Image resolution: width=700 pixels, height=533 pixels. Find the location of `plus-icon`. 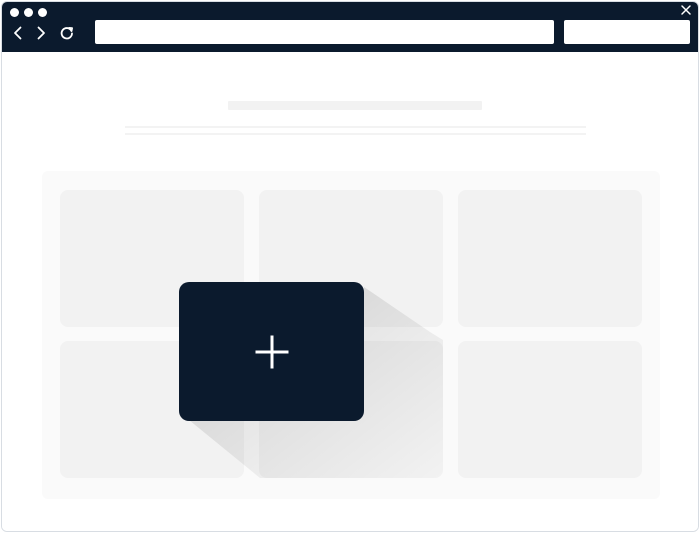

plus-icon is located at coordinates (271, 351).